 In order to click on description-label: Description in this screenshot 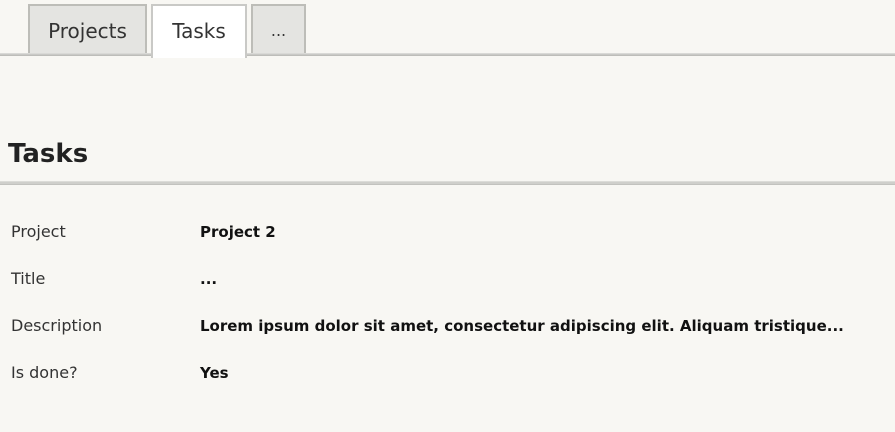, I will do `click(57, 325)`.